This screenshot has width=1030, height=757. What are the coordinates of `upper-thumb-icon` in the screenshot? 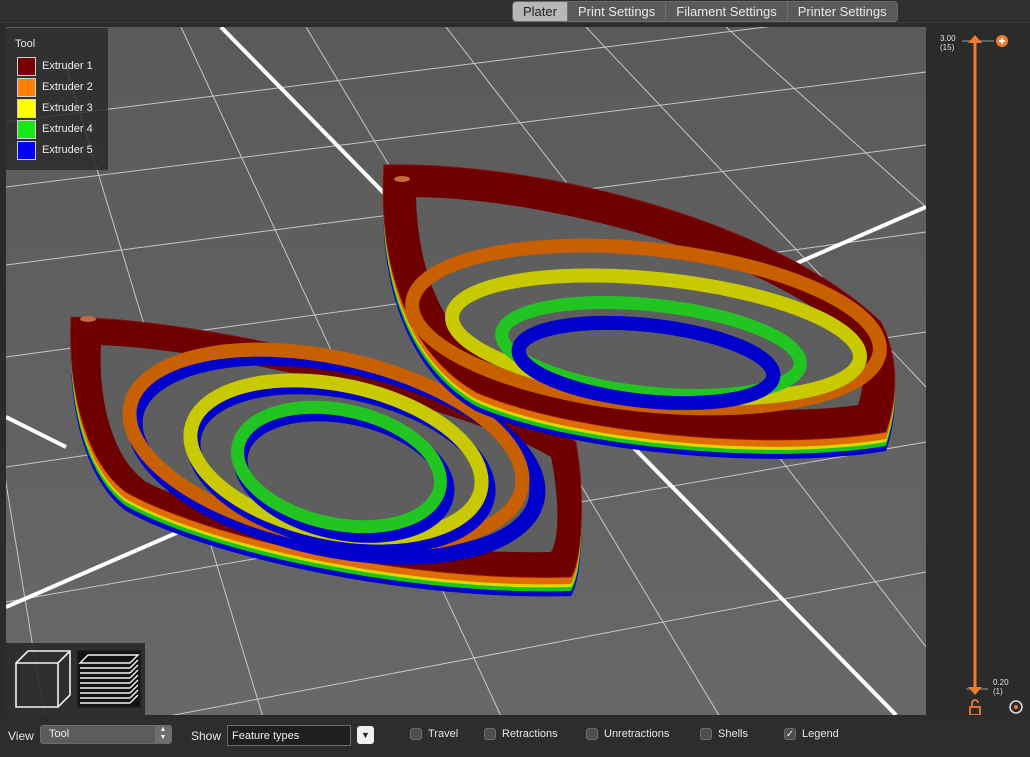 It's located at (975, 39).